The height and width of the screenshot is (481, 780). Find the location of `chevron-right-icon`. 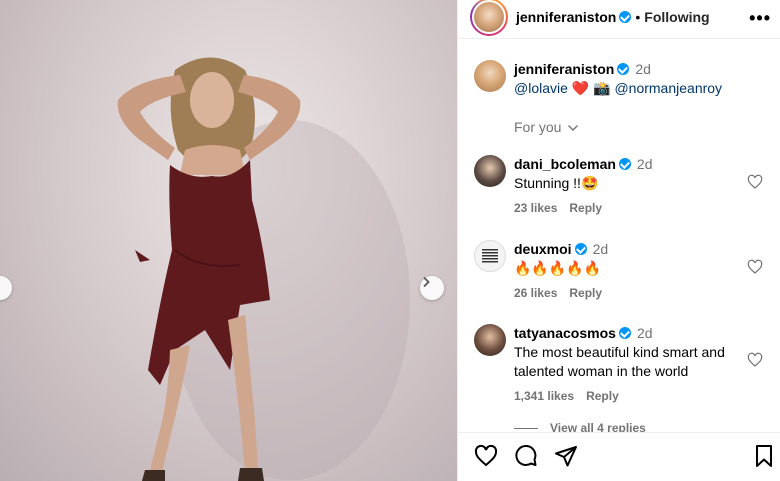

chevron-right-icon is located at coordinates (426, 282).